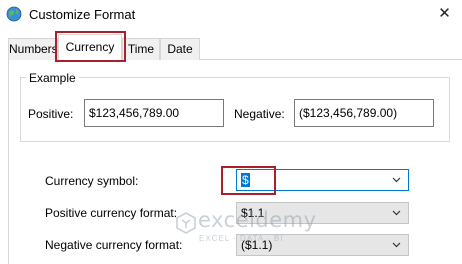  What do you see at coordinates (14, 14) in the screenshot?
I see `globe-icon` at bounding box center [14, 14].